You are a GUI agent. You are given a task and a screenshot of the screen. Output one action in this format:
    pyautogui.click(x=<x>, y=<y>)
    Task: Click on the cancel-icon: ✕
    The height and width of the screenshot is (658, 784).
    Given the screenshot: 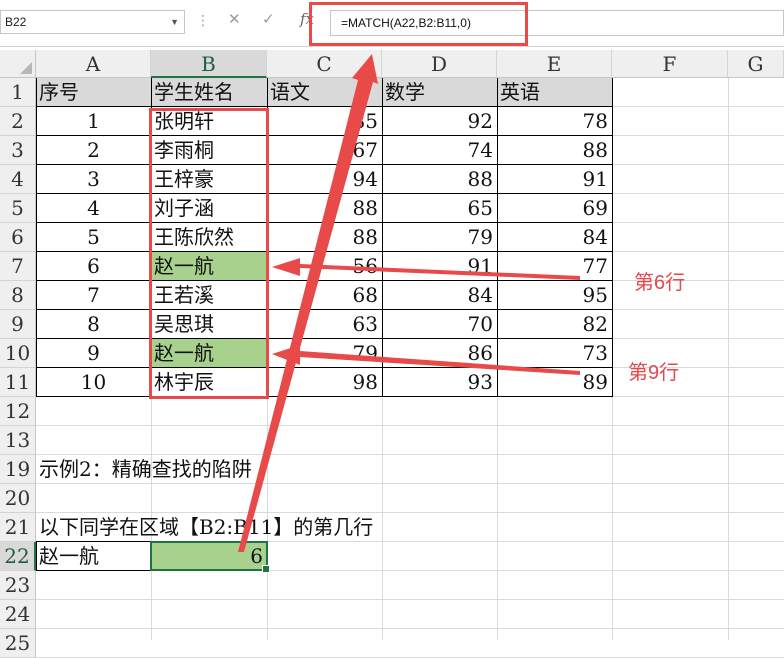 What is the action you would take?
    pyautogui.click(x=234, y=22)
    